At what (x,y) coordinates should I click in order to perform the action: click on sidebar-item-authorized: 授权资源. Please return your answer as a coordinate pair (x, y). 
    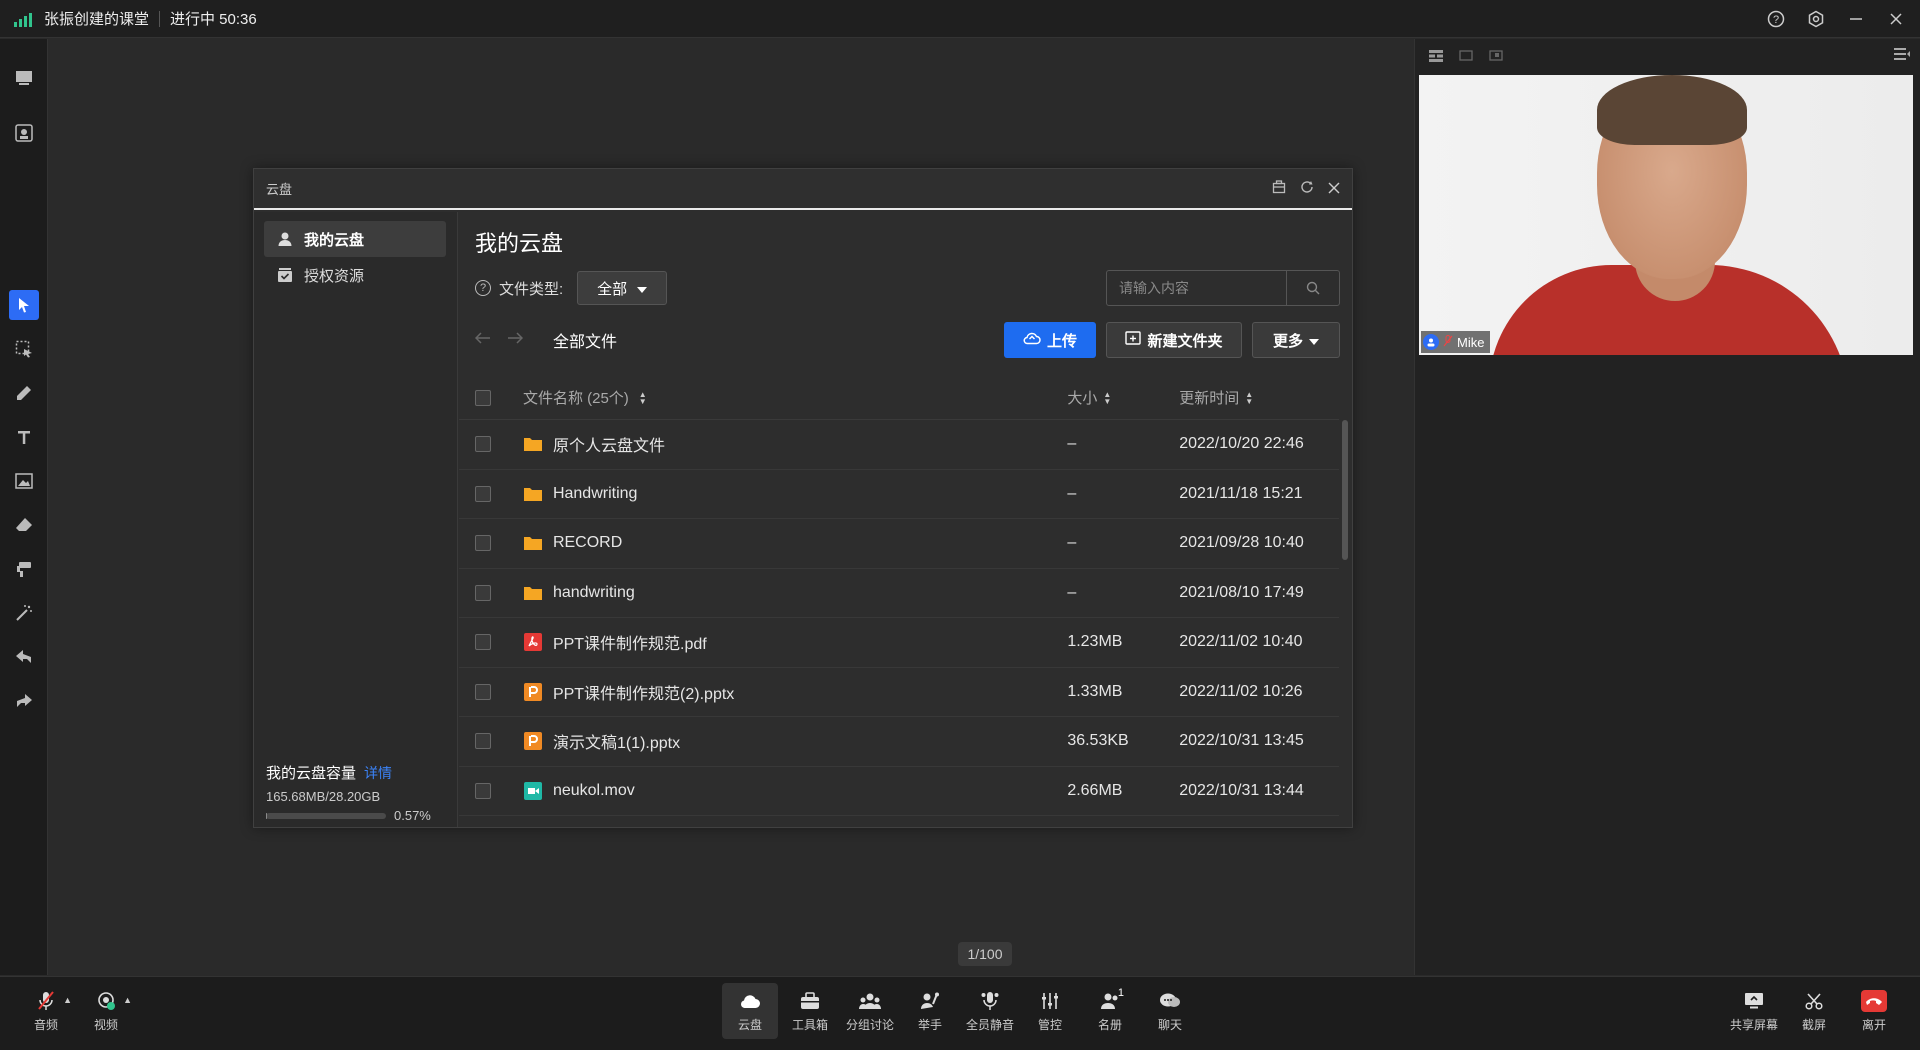
    Looking at the image, I should click on (355, 275).